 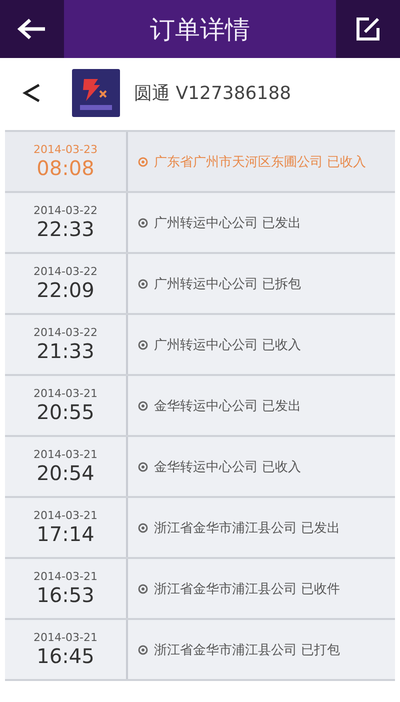 I want to click on event-time: 21:33, so click(x=65, y=351).